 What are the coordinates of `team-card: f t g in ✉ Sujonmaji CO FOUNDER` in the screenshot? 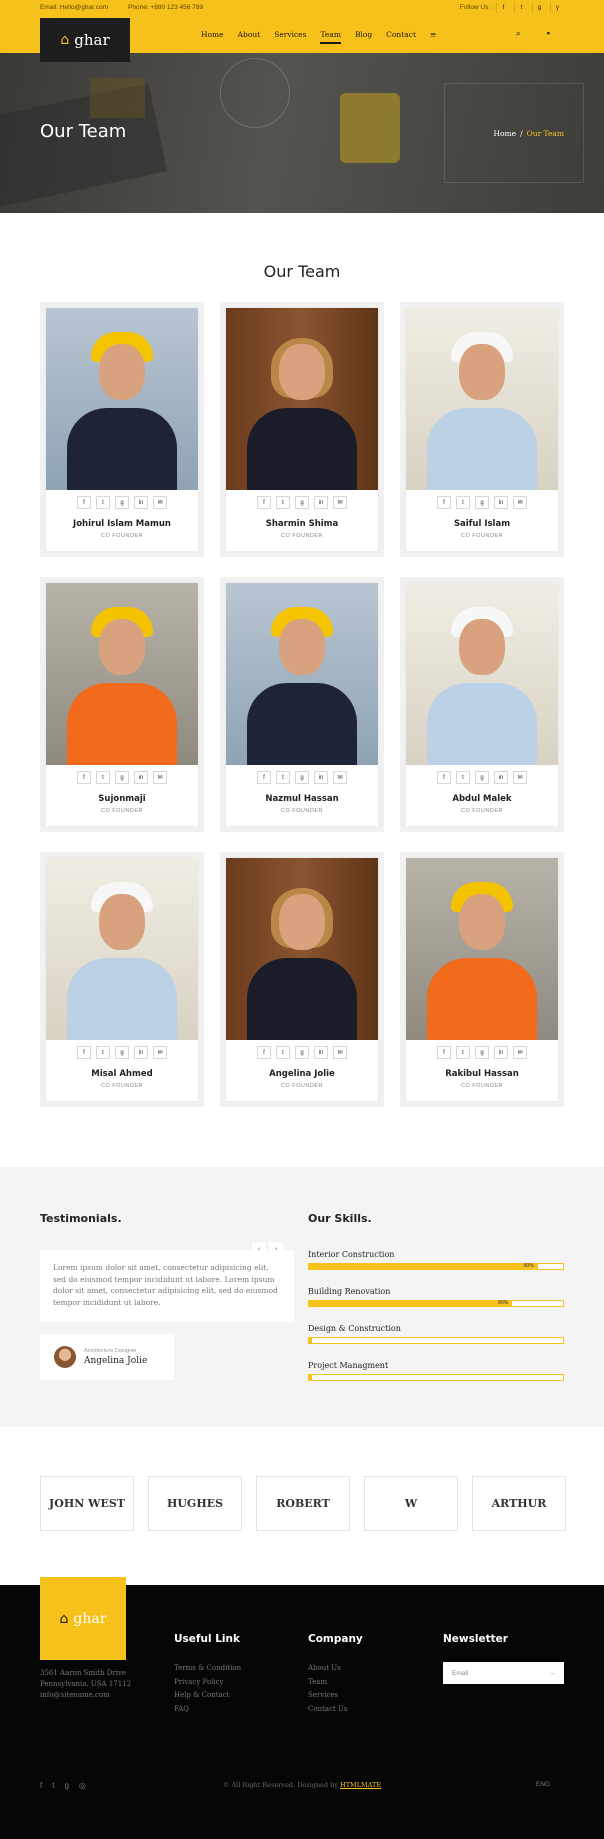 It's located at (122, 704).